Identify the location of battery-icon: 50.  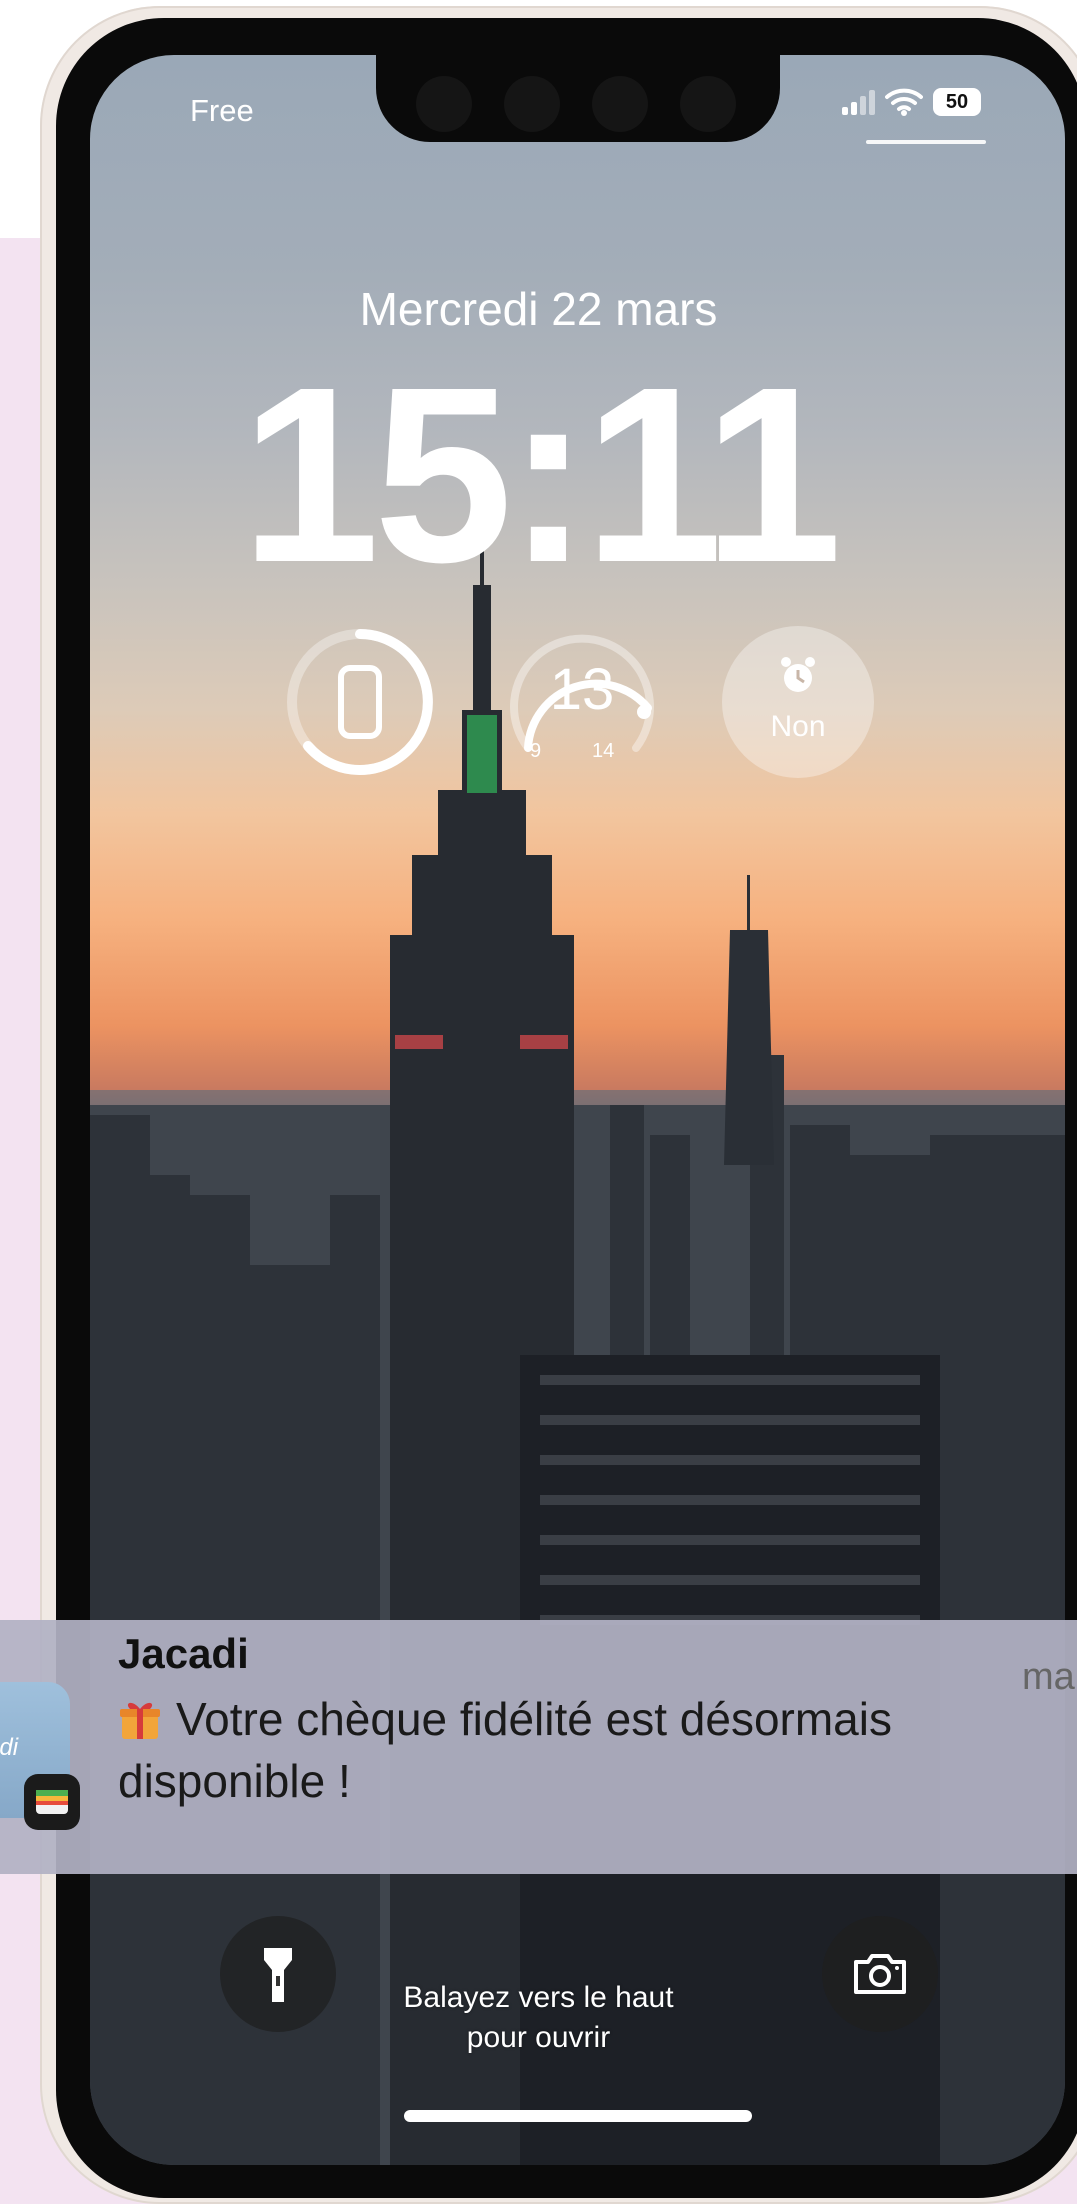
(957, 102).